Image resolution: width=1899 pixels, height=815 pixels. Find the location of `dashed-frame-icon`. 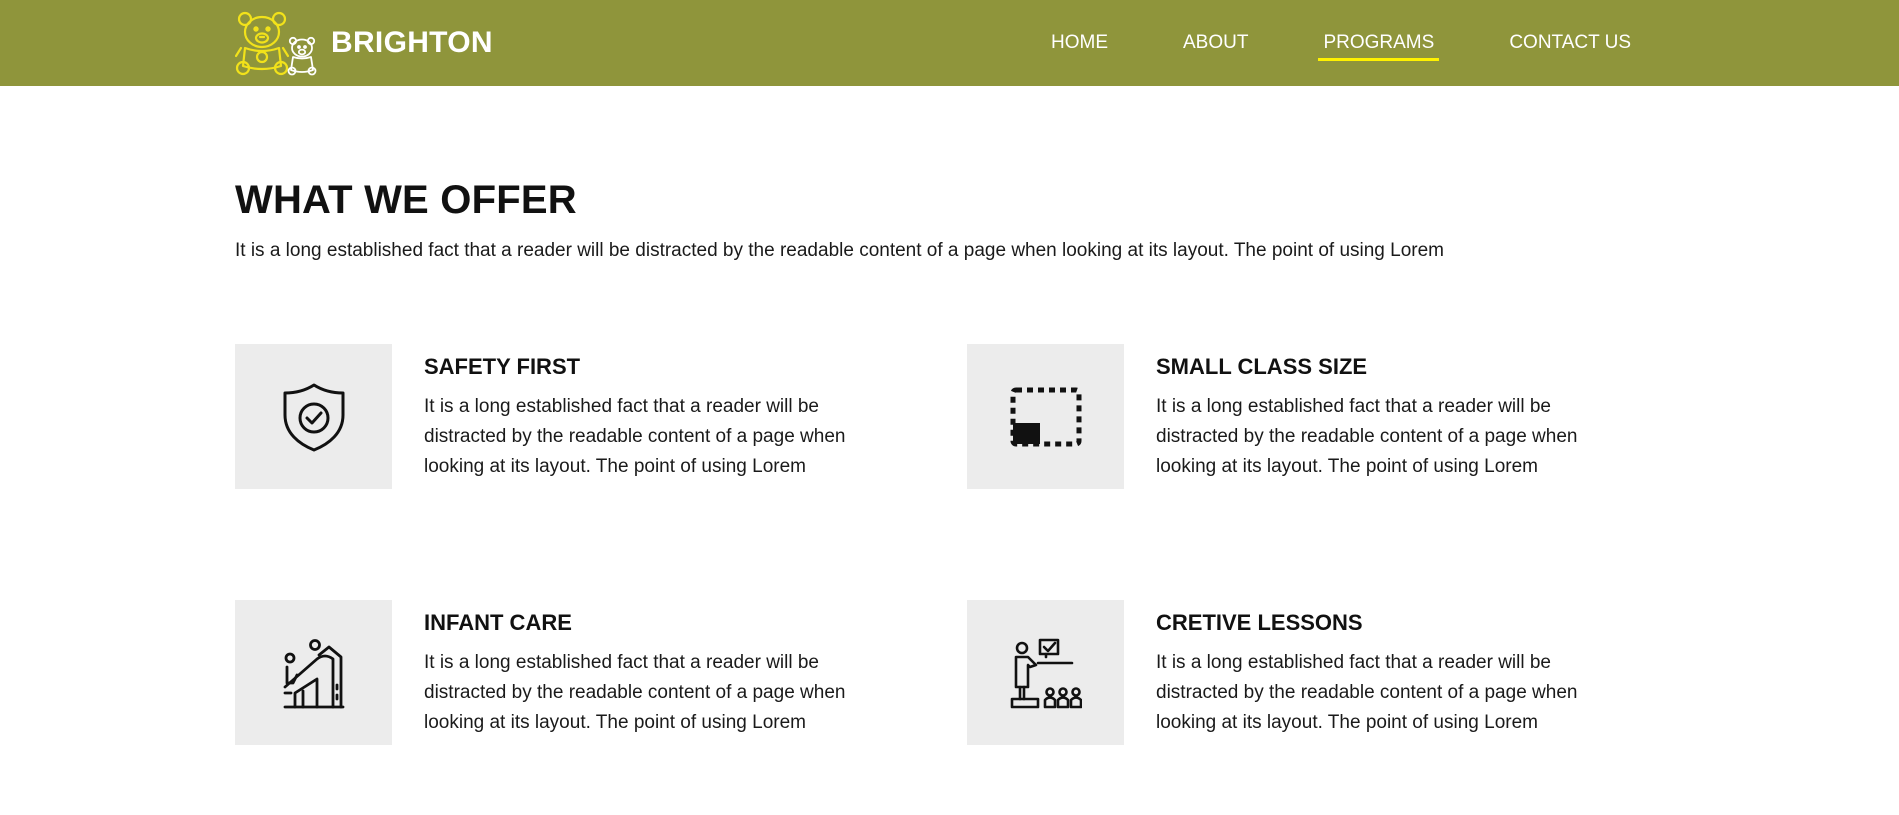

dashed-frame-icon is located at coordinates (1045, 416).